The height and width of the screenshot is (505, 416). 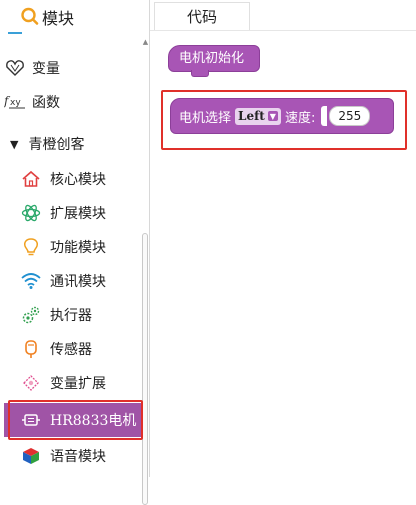 I want to click on heart-outline-icon, so click(x=15, y=68).